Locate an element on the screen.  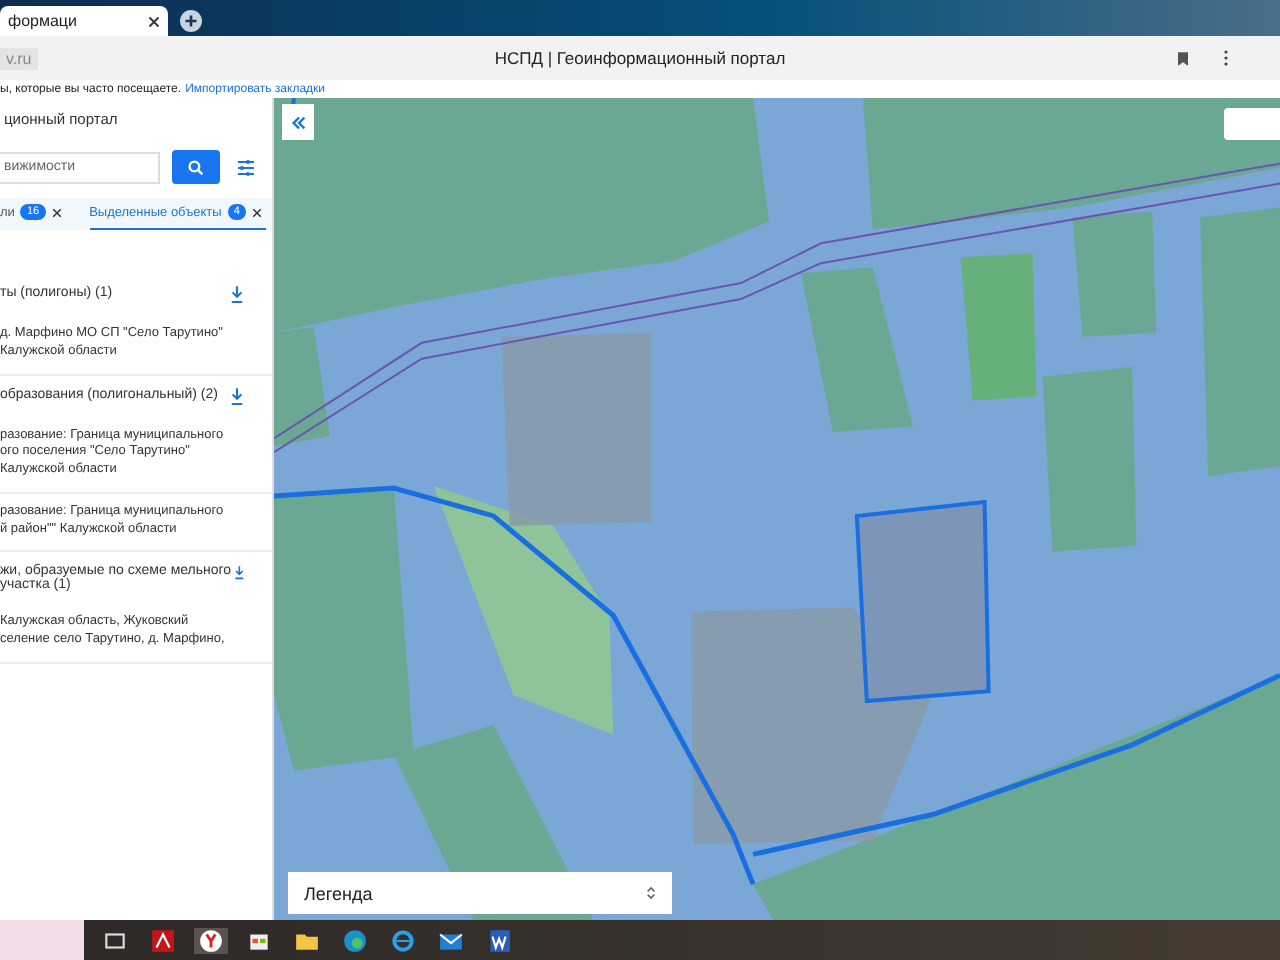
double-chevron-left-icon is located at coordinates (298, 122).